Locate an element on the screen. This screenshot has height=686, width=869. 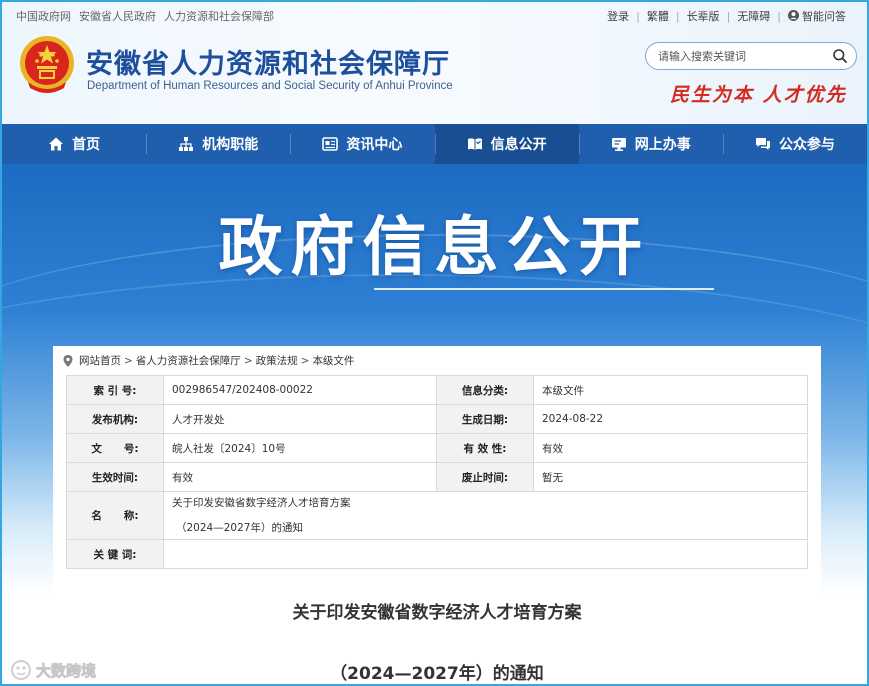
breadcrumb-current: 本级文件 is located at coordinates (333, 360).